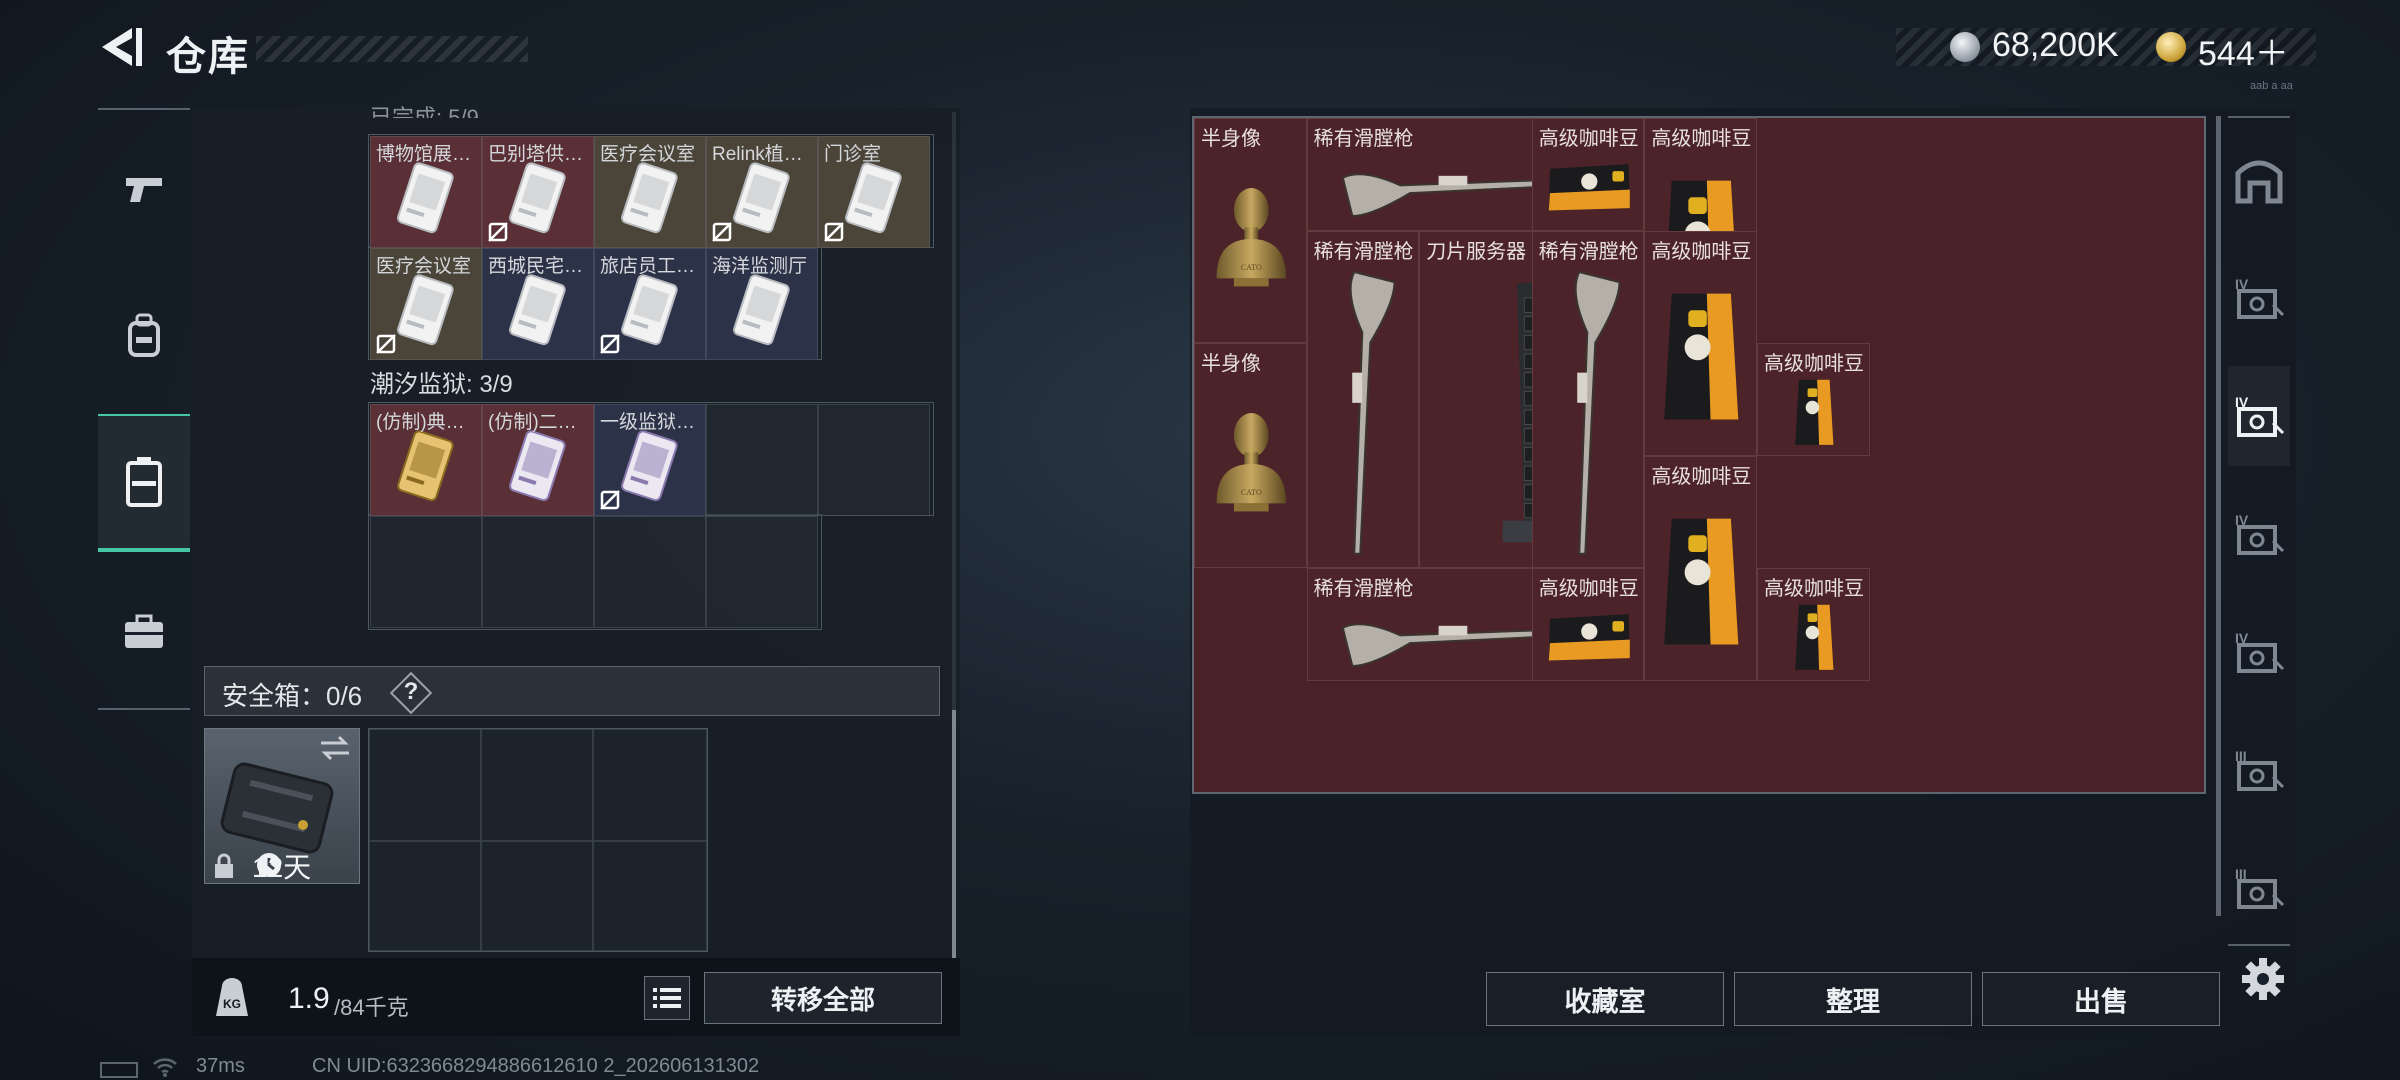 The width and height of the screenshot is (2400, 1080). Describe the element at coordinates (2259, 298) in the screenshot. I see `tier4-tab-a: IV` at that location.